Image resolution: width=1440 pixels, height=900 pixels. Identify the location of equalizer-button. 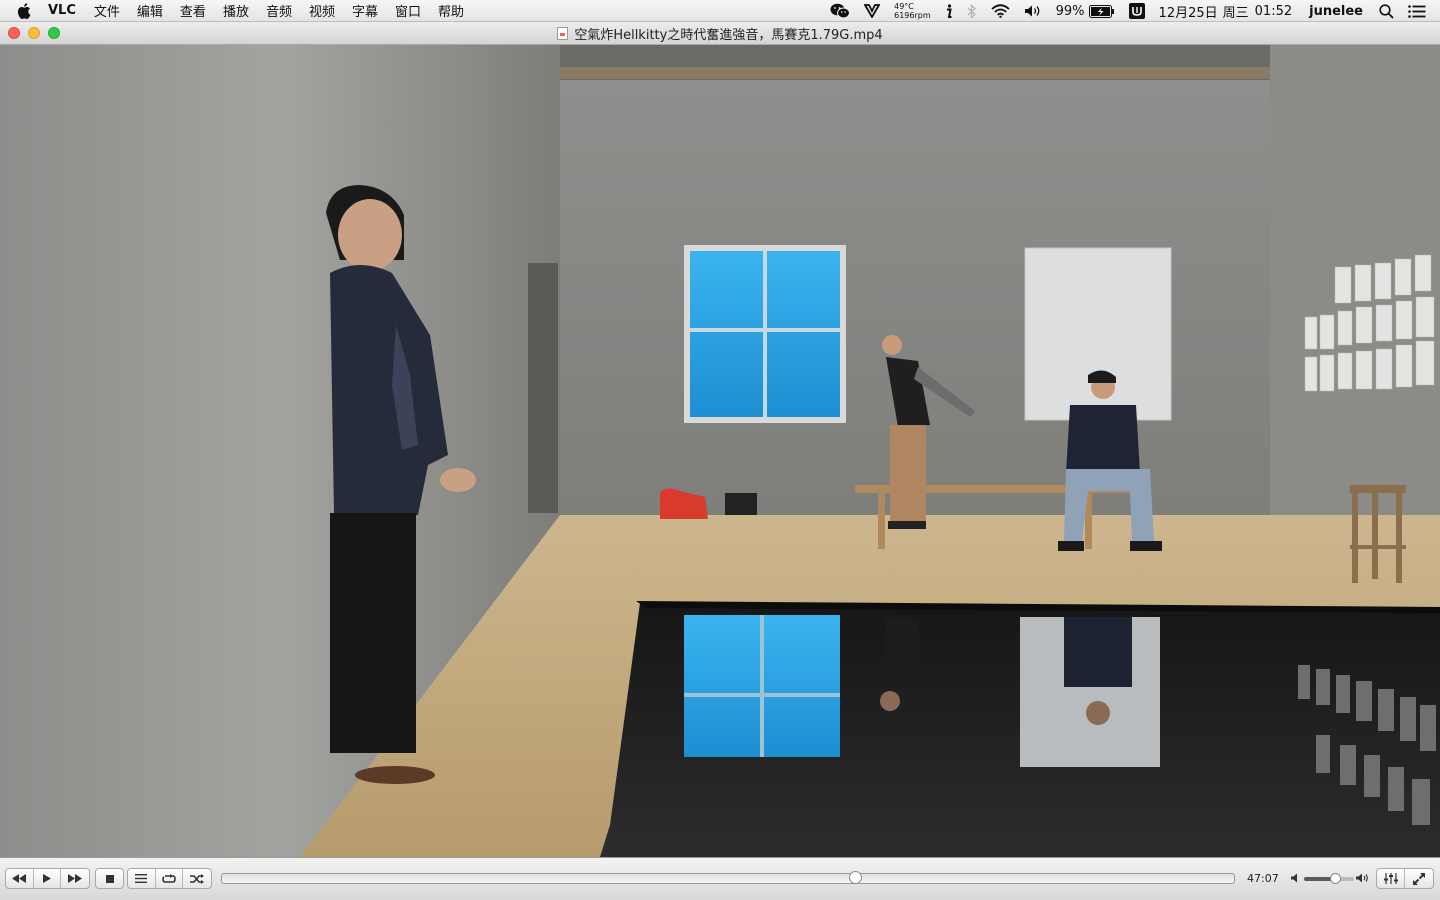
(1391, 878).